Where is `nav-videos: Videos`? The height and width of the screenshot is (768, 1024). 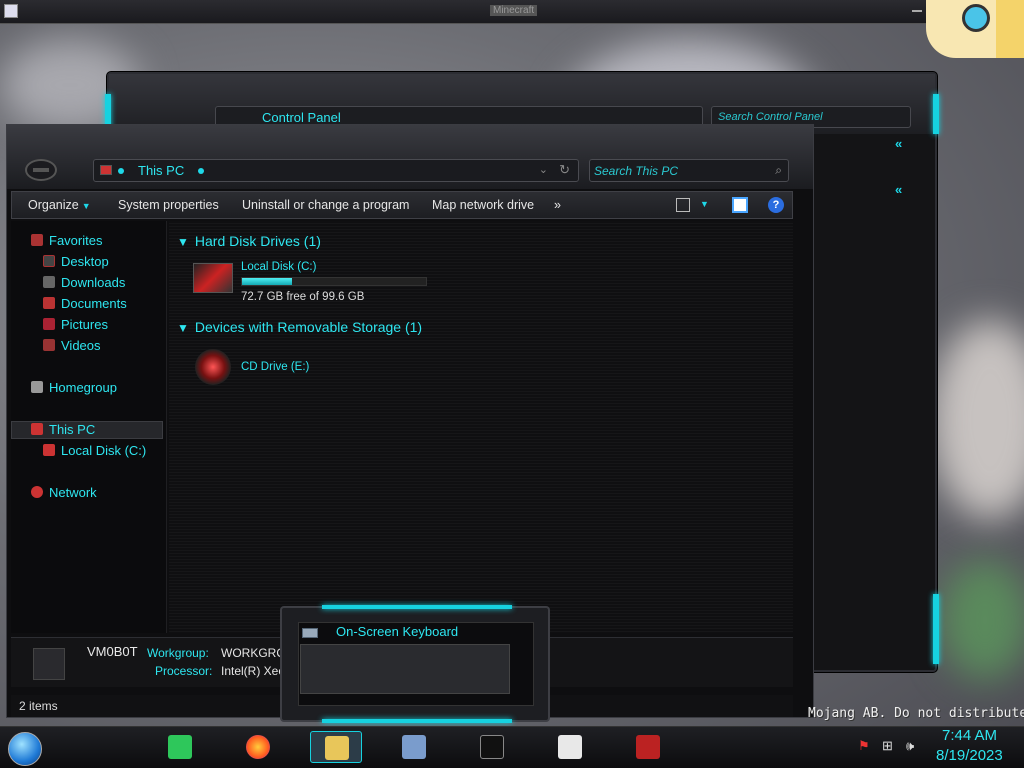 nav-videos: Videos is located at coordinates (72, 345).